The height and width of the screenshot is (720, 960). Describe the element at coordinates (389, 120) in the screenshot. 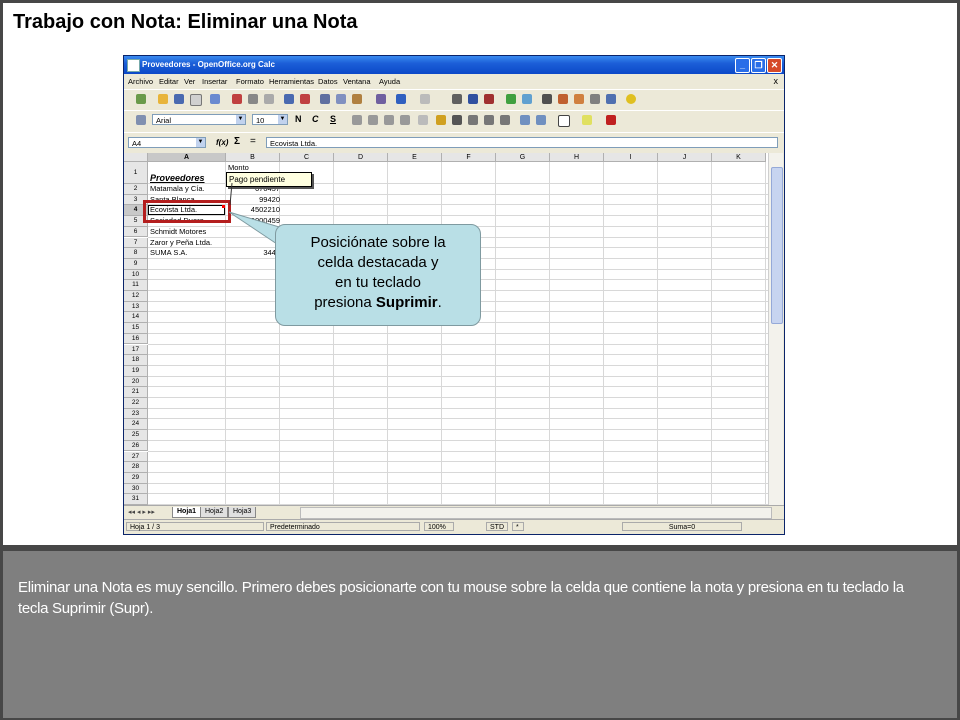

I see `align-right-icon` at that location.